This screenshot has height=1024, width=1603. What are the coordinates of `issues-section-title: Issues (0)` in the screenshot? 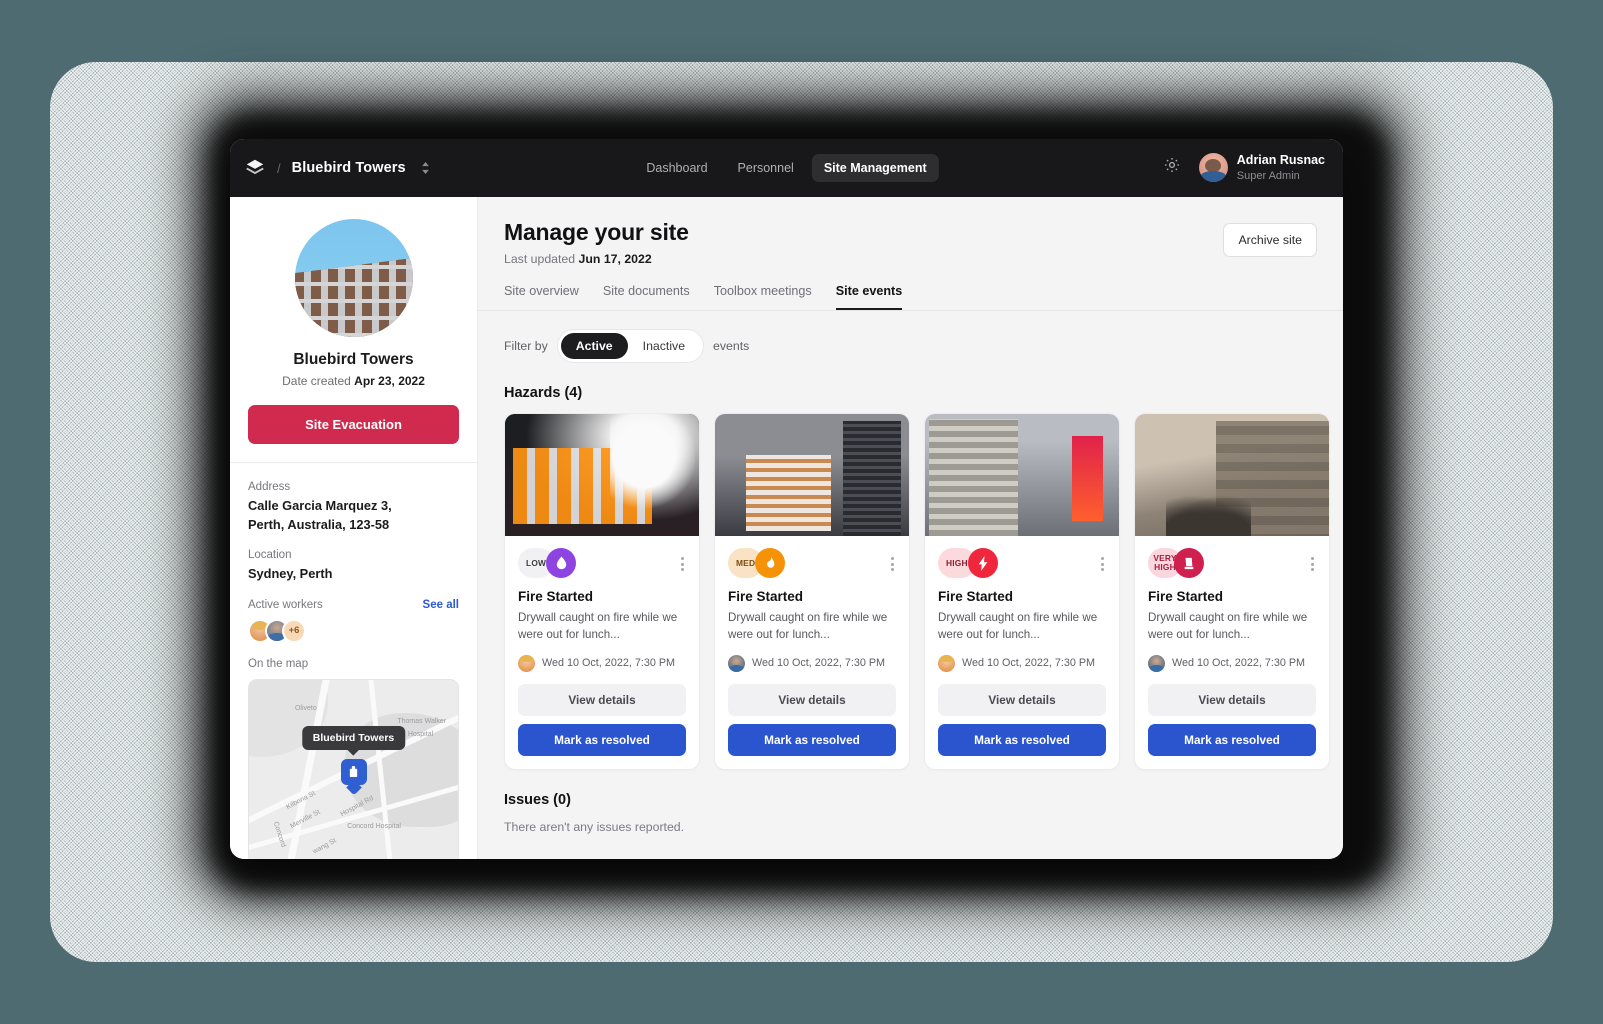 It's located at (537, 799).